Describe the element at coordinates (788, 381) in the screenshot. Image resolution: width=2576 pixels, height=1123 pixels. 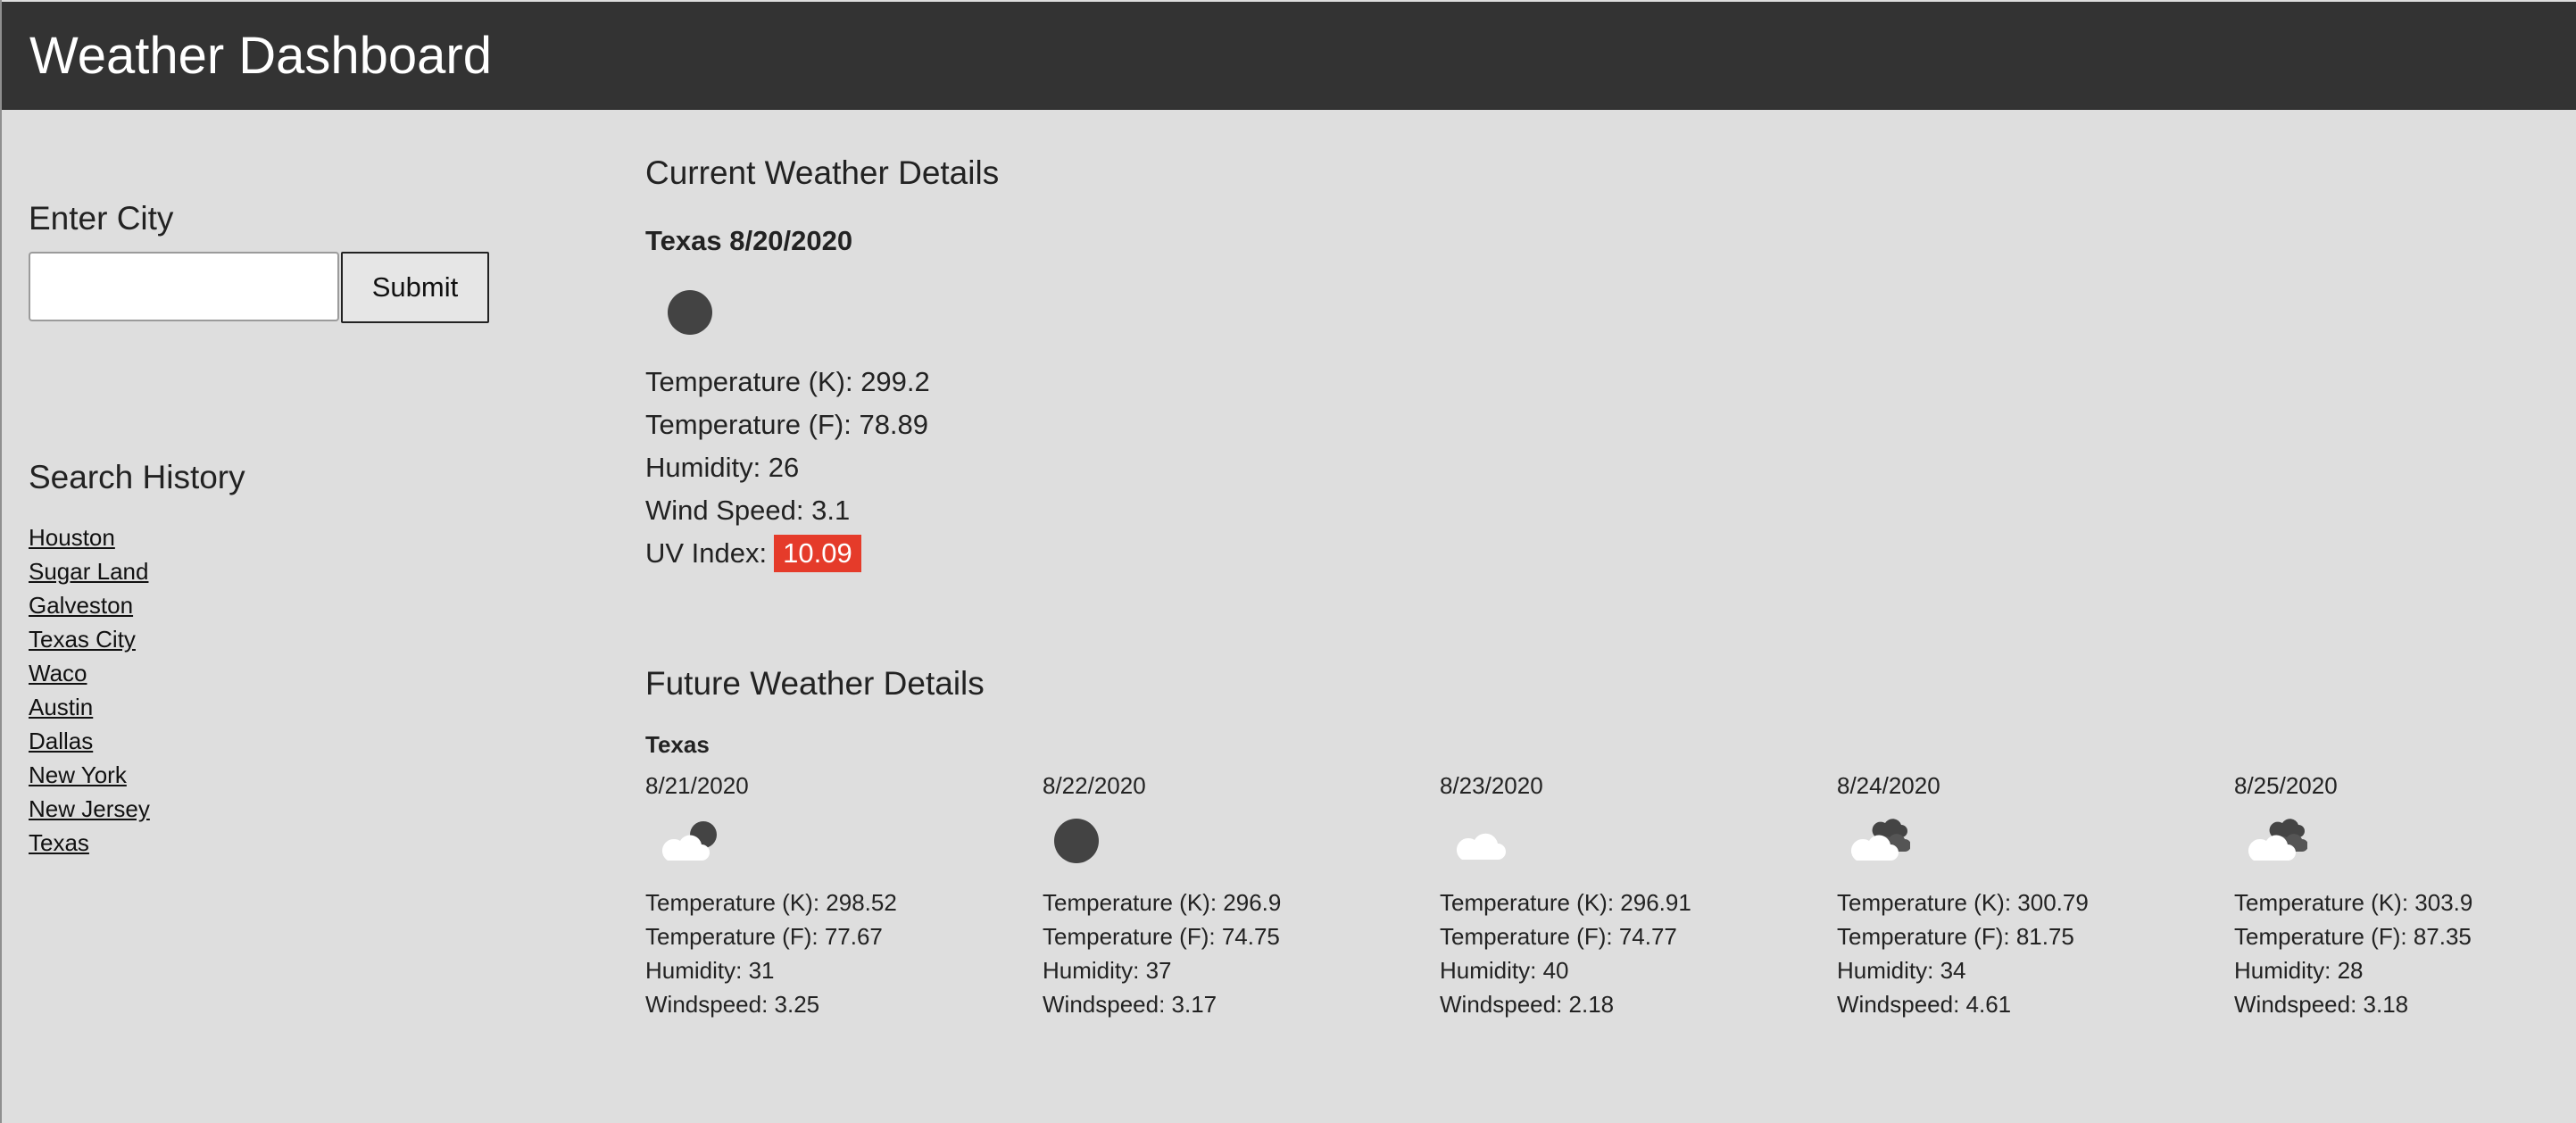
I see `current-temperature-kelvin: Temperature (K): 299.2` at that location.